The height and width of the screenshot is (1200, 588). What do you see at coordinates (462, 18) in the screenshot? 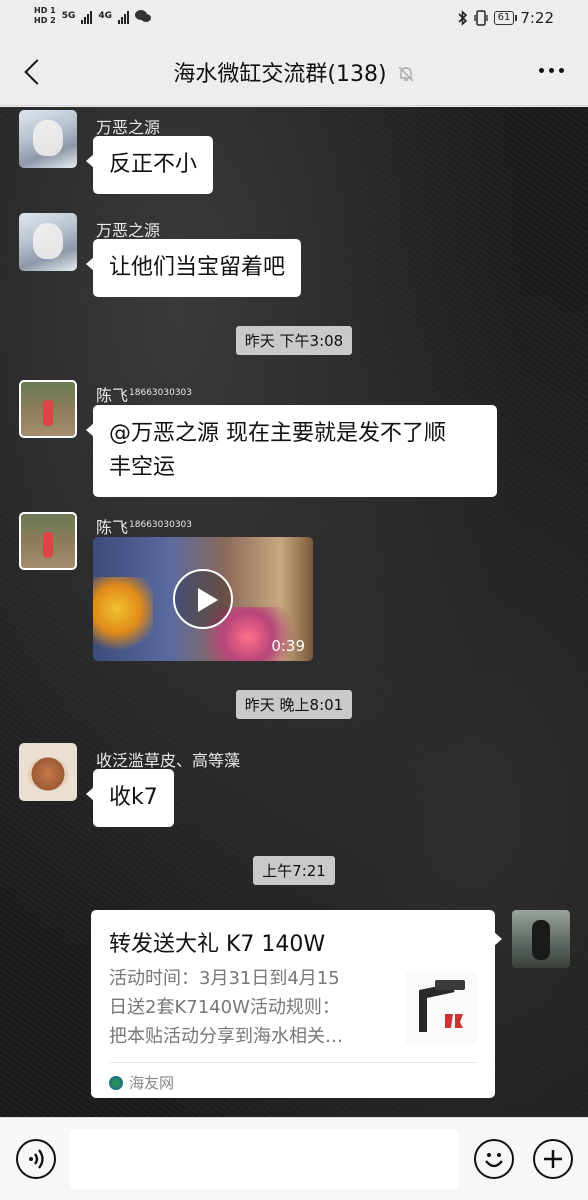
I see `bluetooth-icon` at bounding box center [462, 18].